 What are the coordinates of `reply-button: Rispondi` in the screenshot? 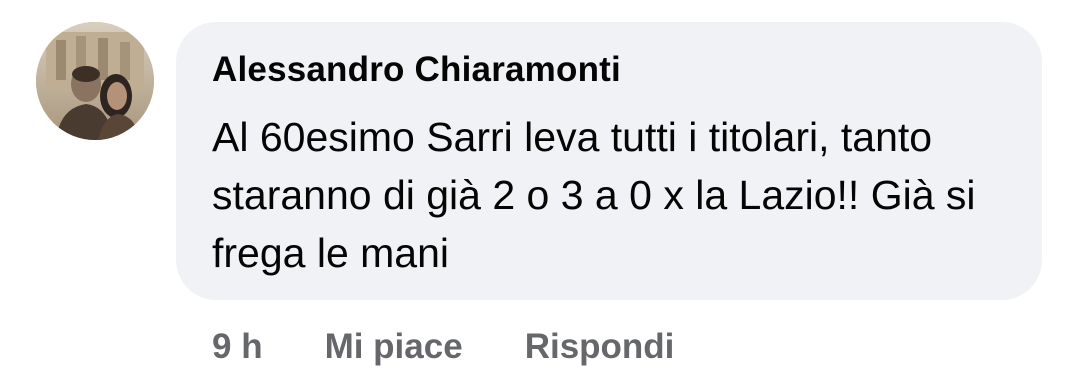 It's located at (600, 347).